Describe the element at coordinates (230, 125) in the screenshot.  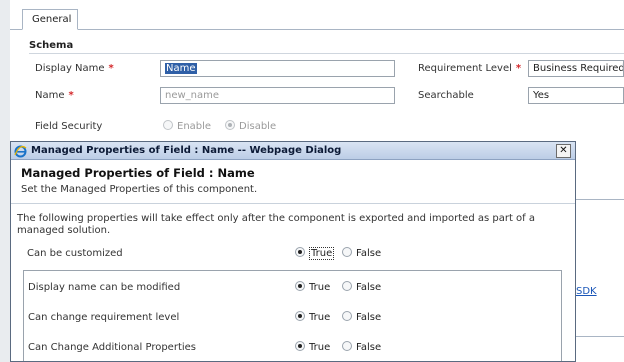
I see `disable-radio` at that location.